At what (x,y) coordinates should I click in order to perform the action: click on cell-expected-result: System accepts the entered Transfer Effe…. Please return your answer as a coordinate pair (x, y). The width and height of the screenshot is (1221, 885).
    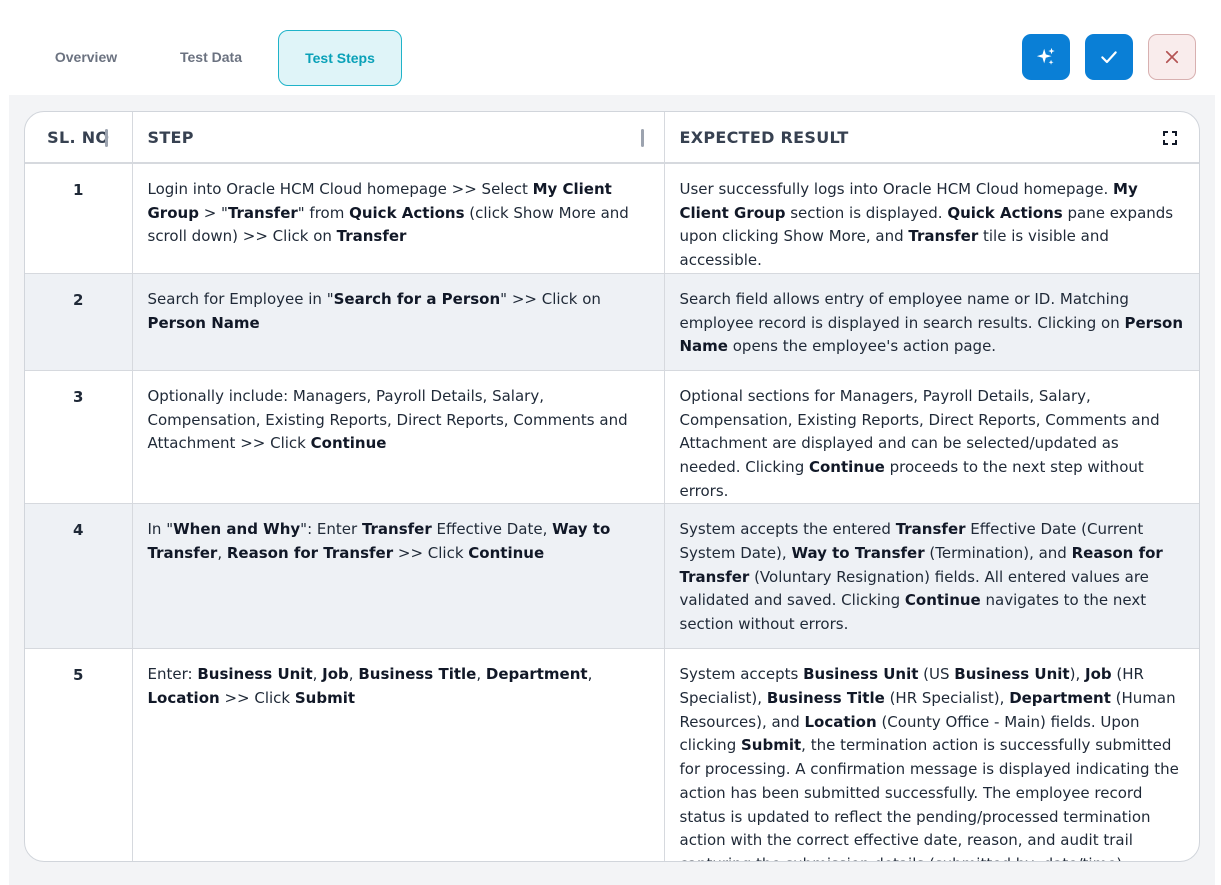
    Looking at the image, I should click on (931, 576).